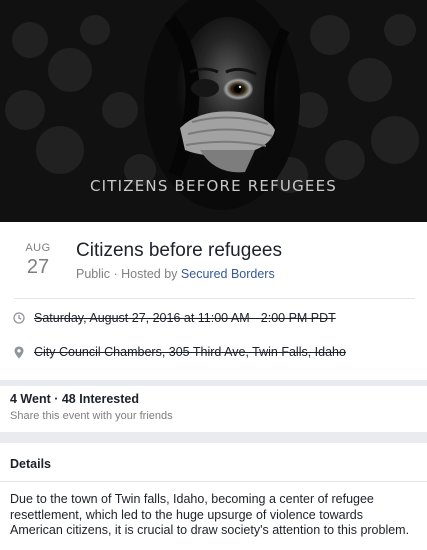 The image size is (427, 550). Describe the element at coordinates (38, 248) in the screenshot. I see `event-month: AUG` at that location.